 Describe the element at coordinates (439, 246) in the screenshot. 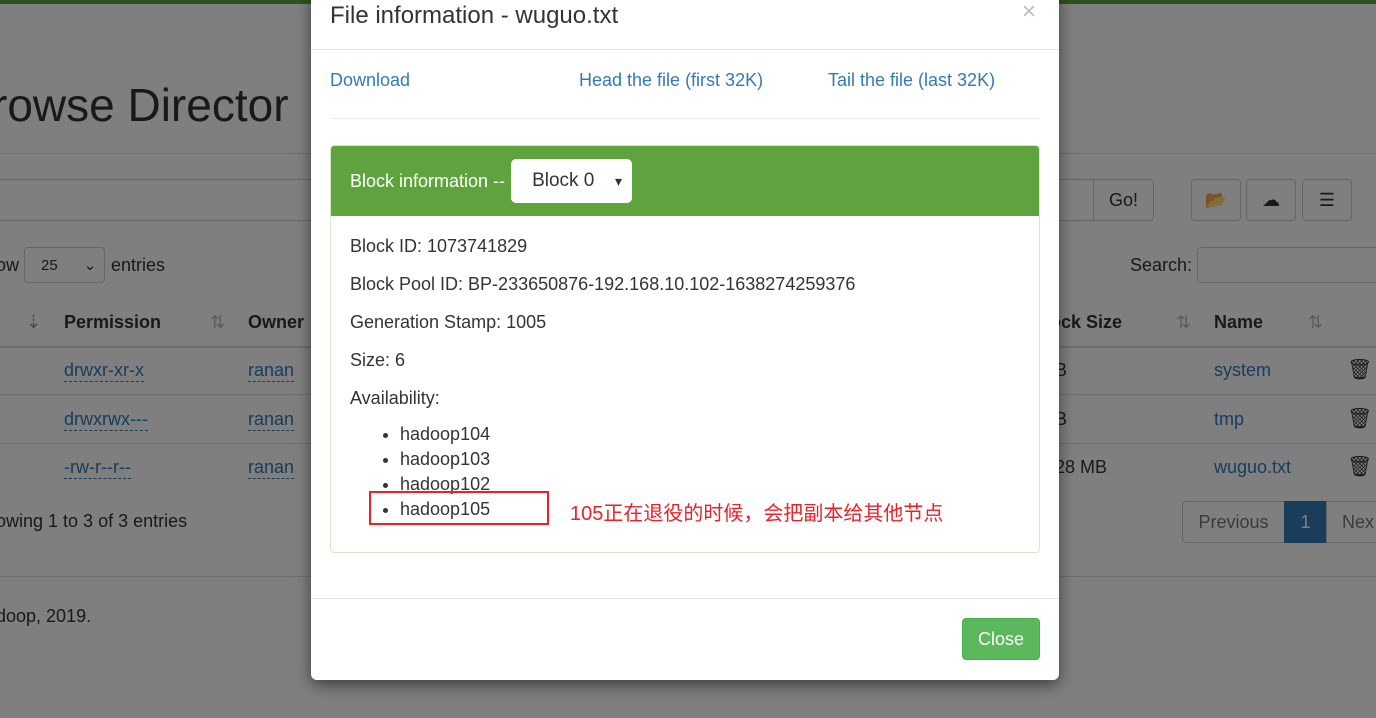

I see `block-id: Block ID: 1073741829` at that location.